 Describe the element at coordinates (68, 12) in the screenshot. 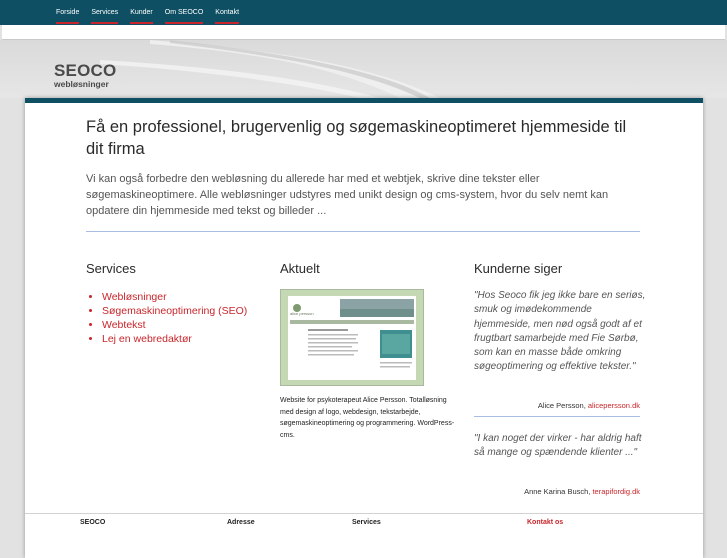

I see `nav-item-forside: Forside` at that location.